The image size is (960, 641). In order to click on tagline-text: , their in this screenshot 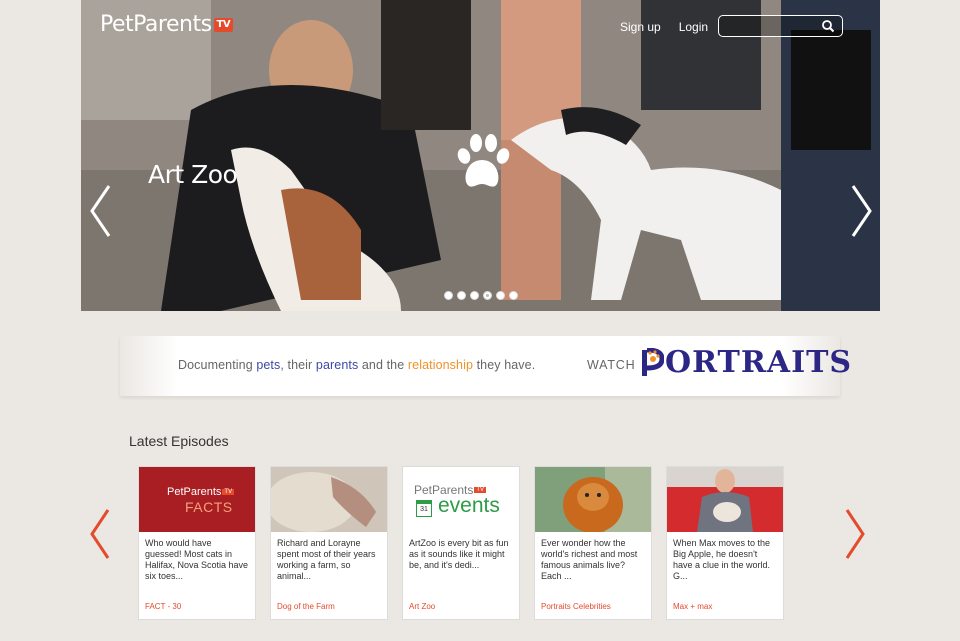, I will do `click(298, 365)`.